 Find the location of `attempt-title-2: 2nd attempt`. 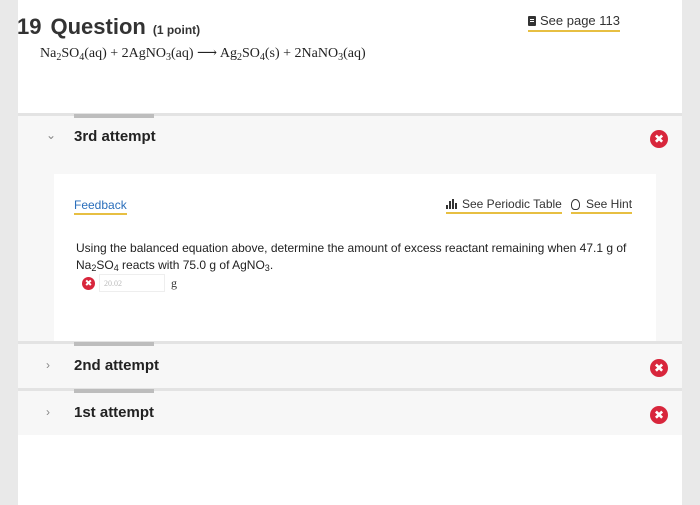

attempt-title-2: 2nd attempt is located at coordinates (116, 365).